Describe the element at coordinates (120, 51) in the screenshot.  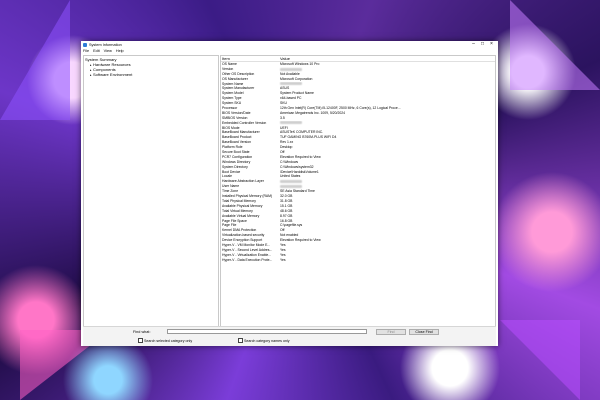
I see `menu-help: Help` at that location.